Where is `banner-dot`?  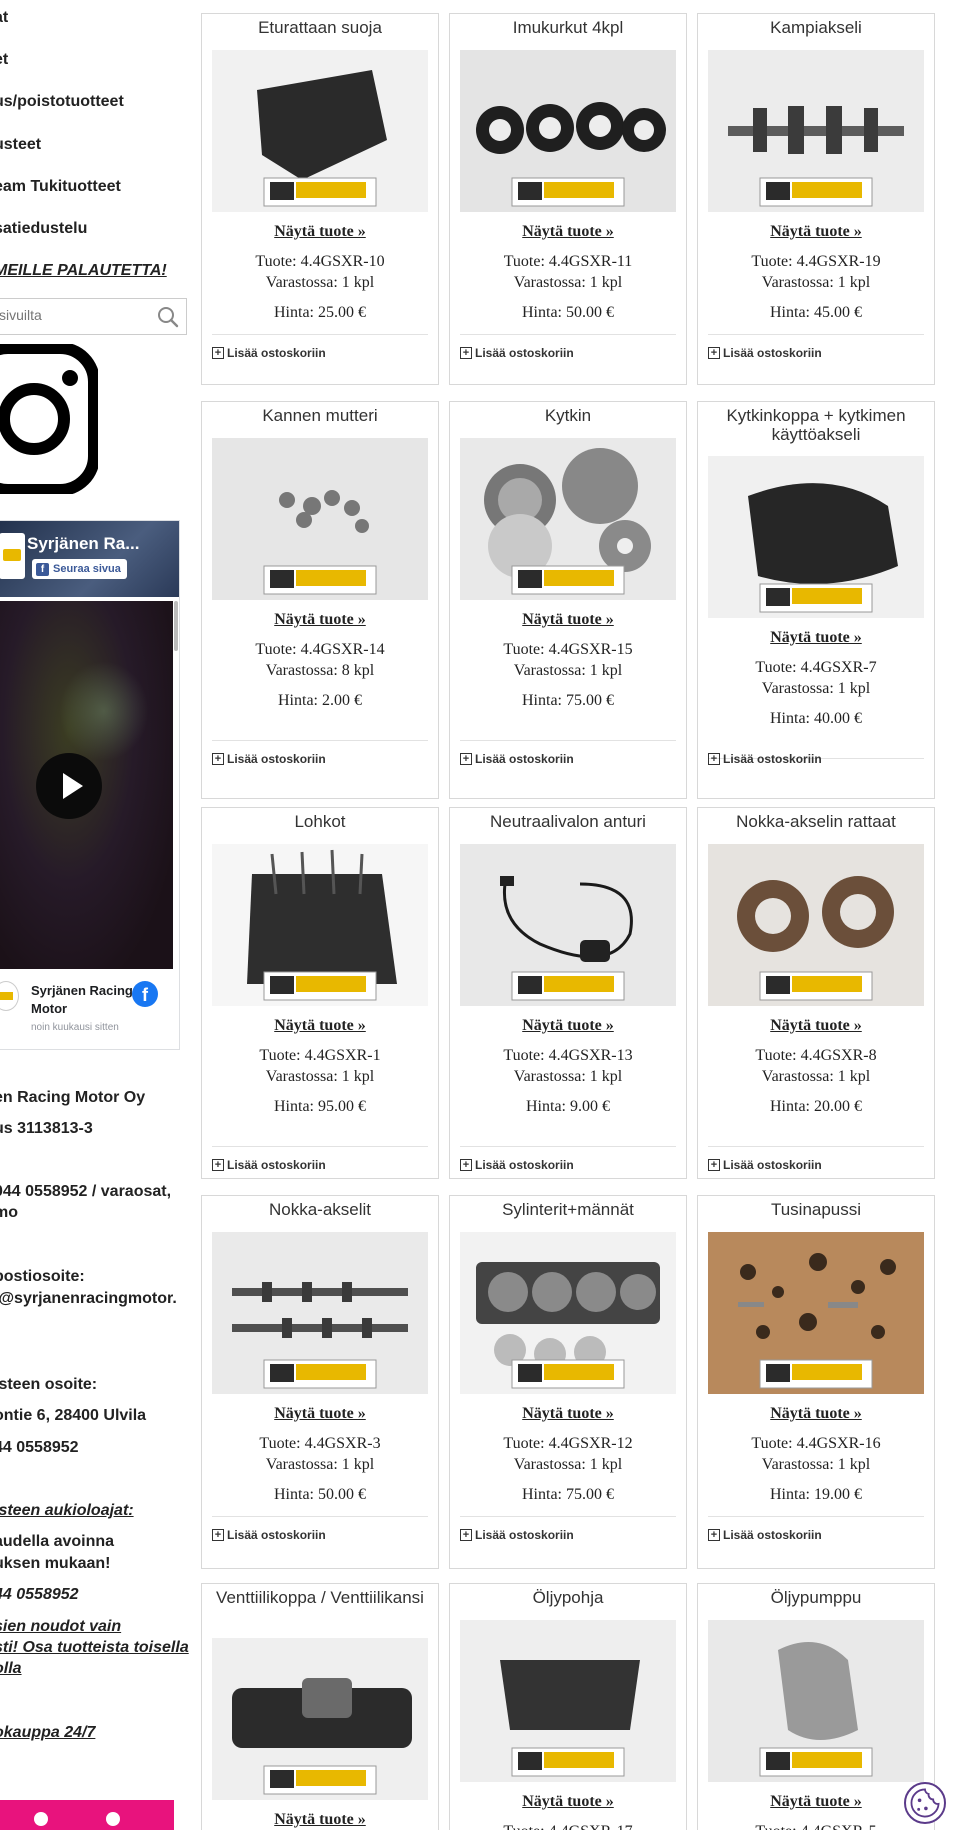 banner-dot is located at coordinates (41, 1819).